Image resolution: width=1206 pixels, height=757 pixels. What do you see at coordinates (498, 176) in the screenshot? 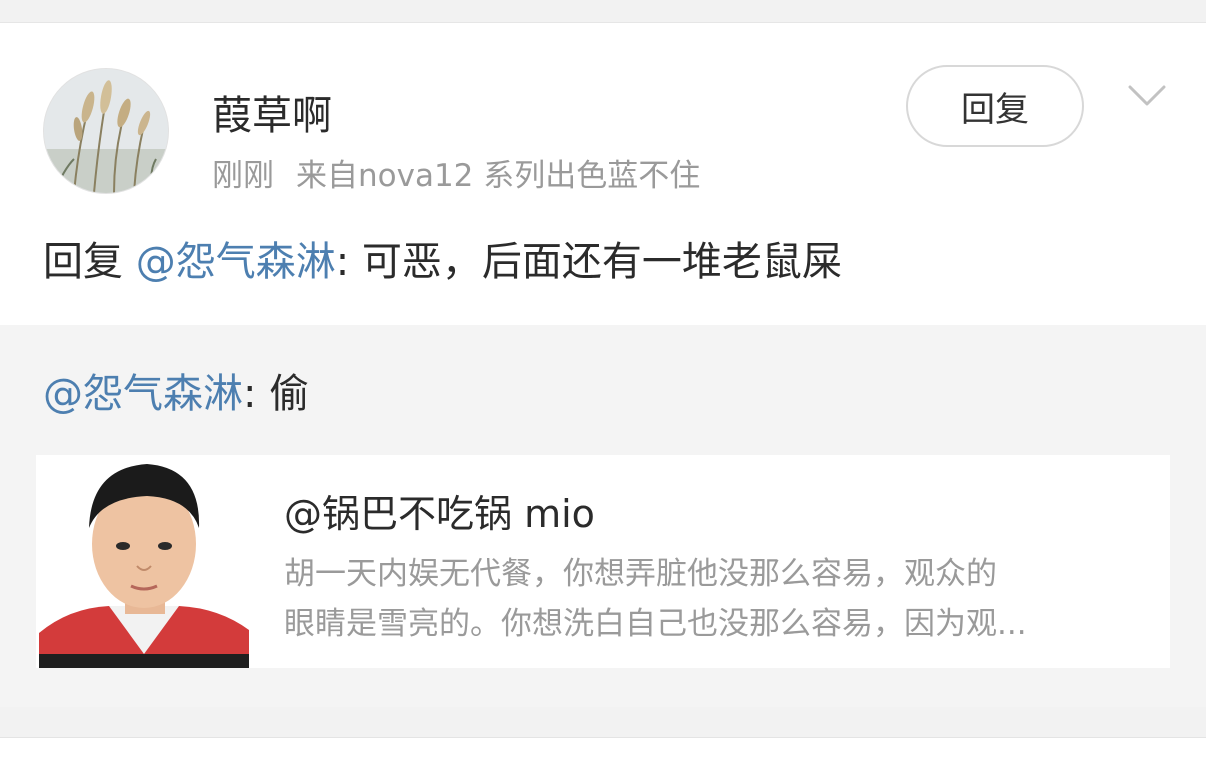
I see `post-source: 来自nova12 系列出色蓝不住` at bounding box center [498, 176].